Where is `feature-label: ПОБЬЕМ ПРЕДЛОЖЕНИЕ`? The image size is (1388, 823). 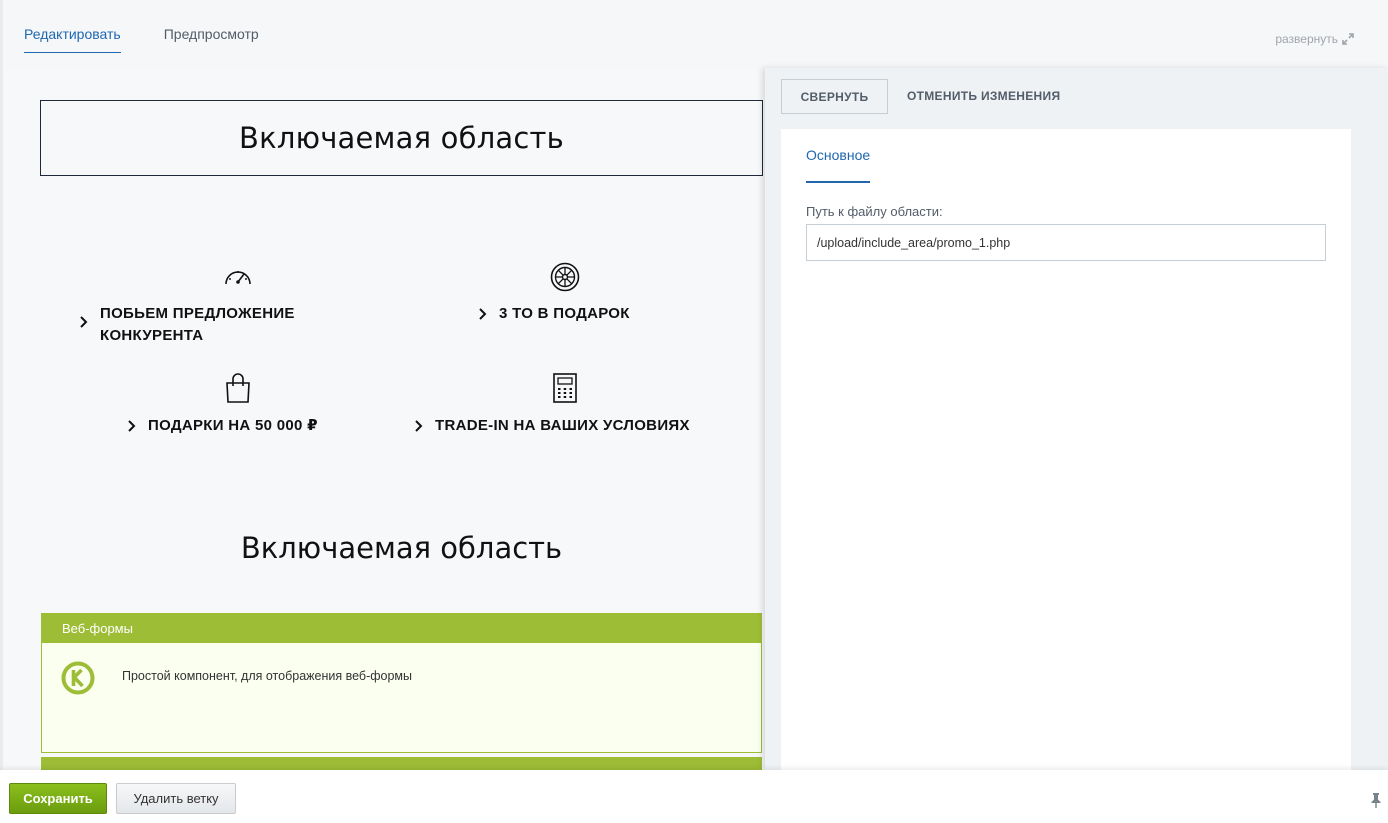 feature-label: ПОБЬЕМ ПРЕДЛОЖЕНИЕ is located at coordinates (197, 313).